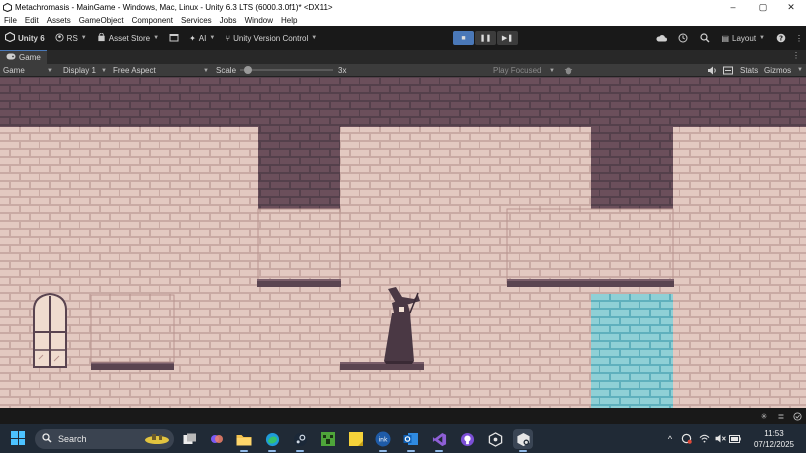 The width and height of the screenshot is (806, 453). What do you see at coordinates (272, 440) in the screenshot?
I see `edge-icon` at bounding box center [272, 440].